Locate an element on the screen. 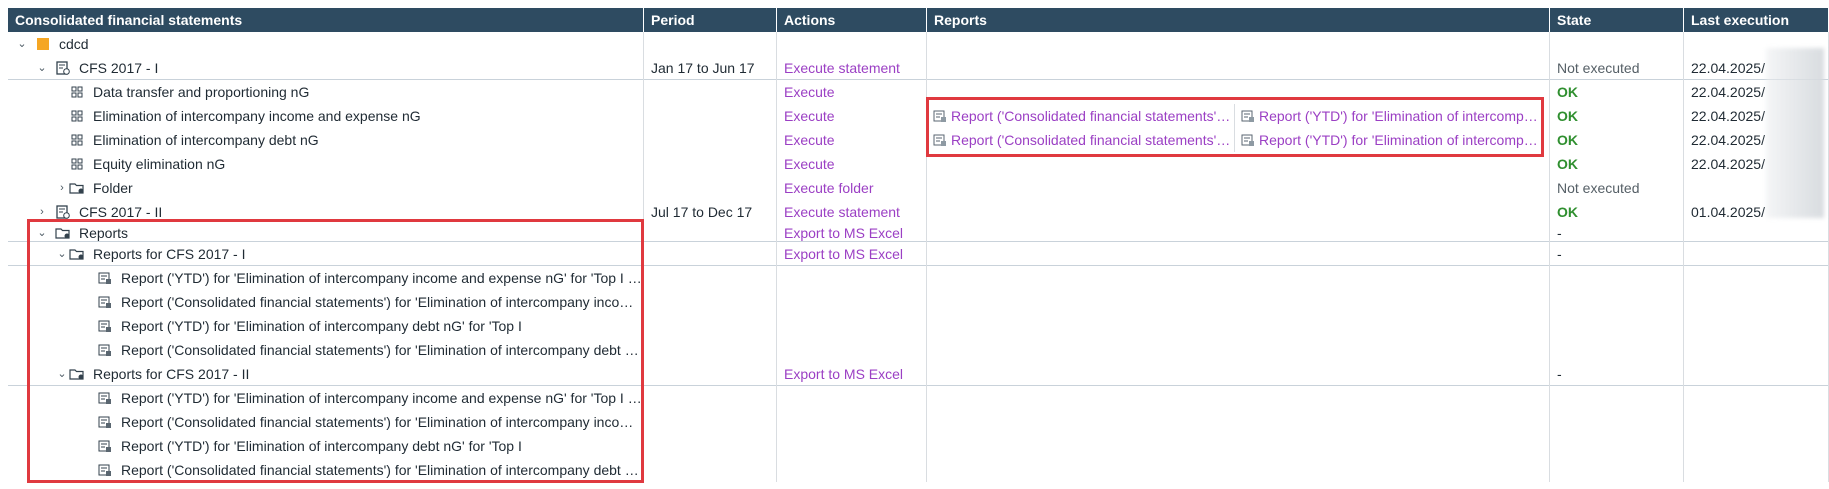 This screenshot has height=489, width=1829. company-square-icon is located at coordinates (43, 44).